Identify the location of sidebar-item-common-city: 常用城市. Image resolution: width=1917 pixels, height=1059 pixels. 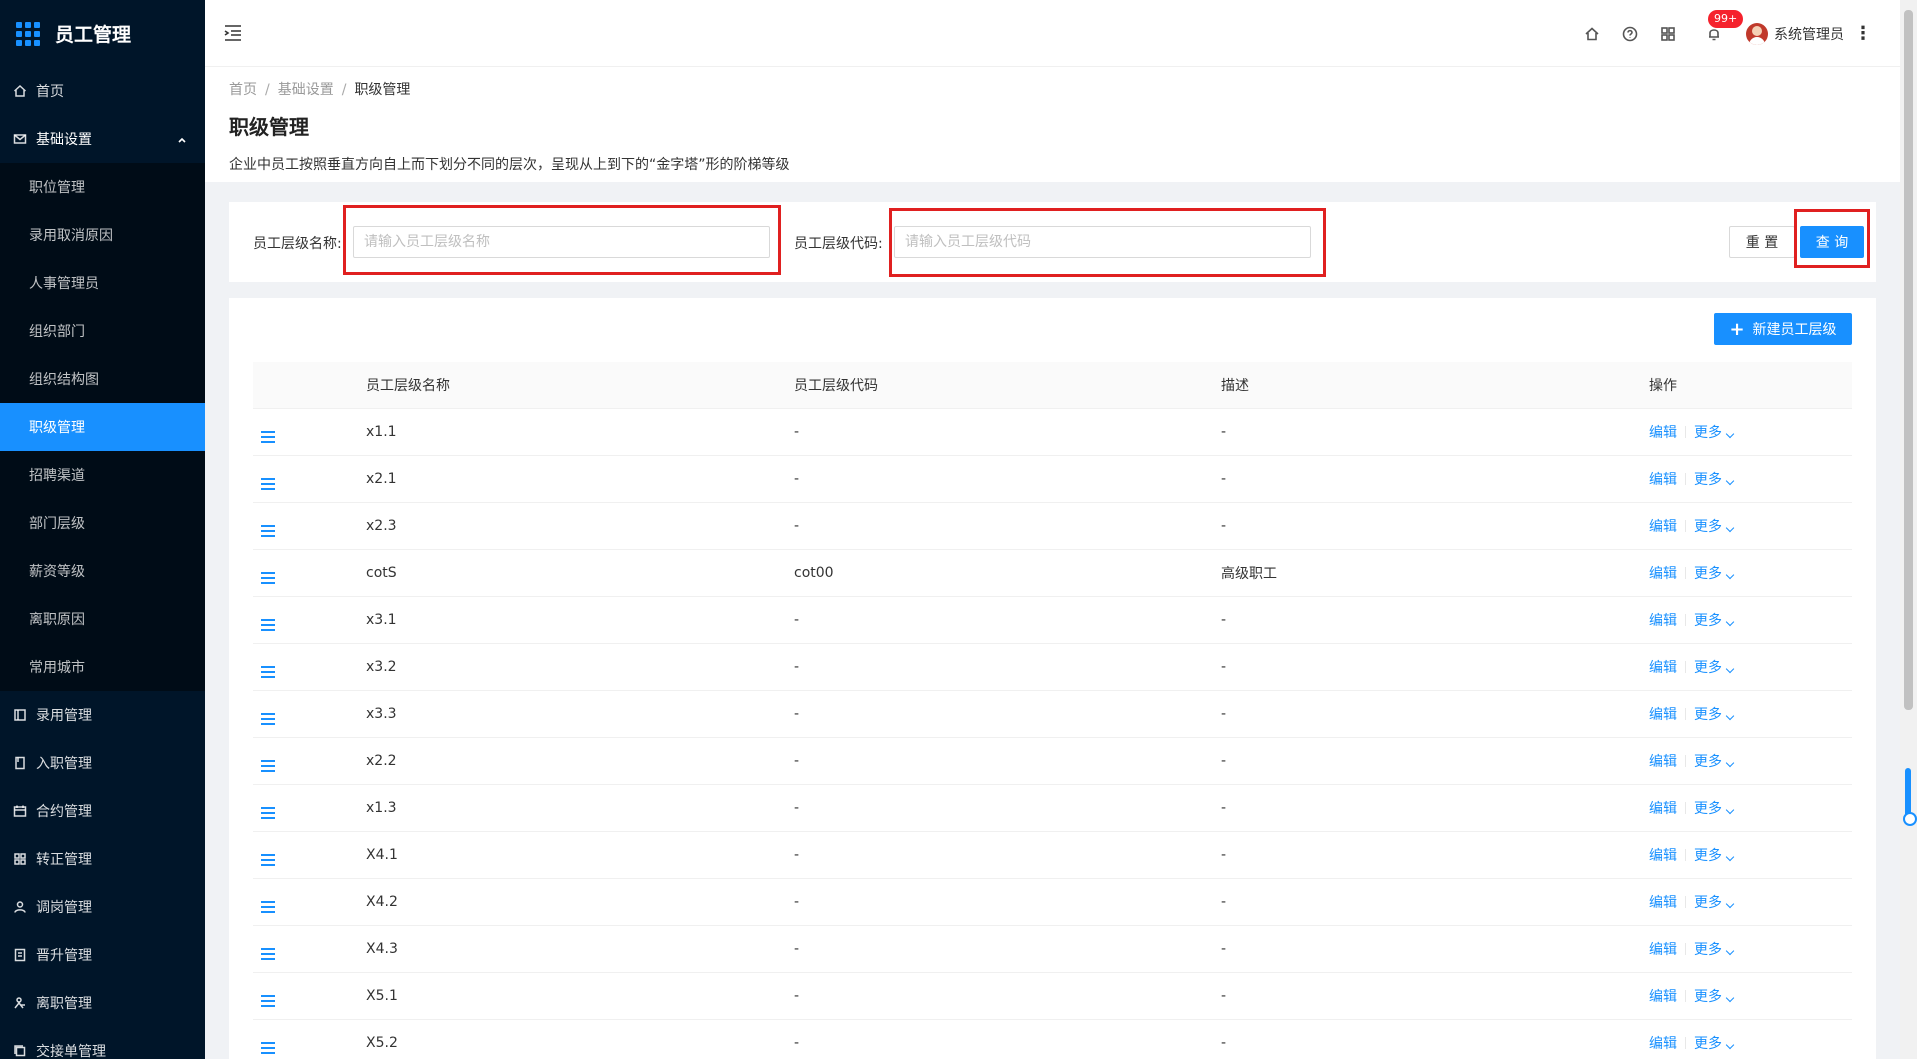
(102, 667).